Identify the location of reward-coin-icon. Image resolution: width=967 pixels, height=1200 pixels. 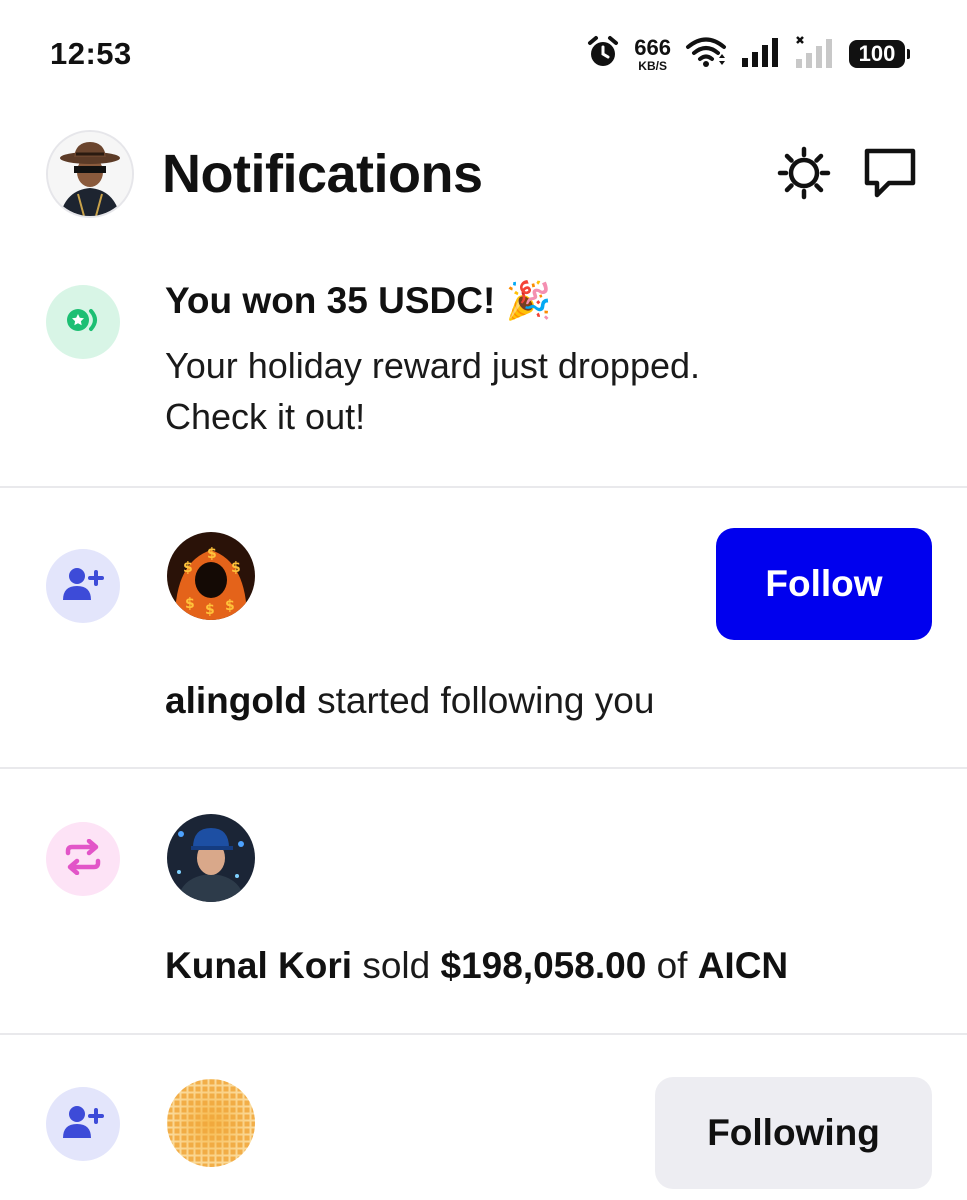
(83, 322).